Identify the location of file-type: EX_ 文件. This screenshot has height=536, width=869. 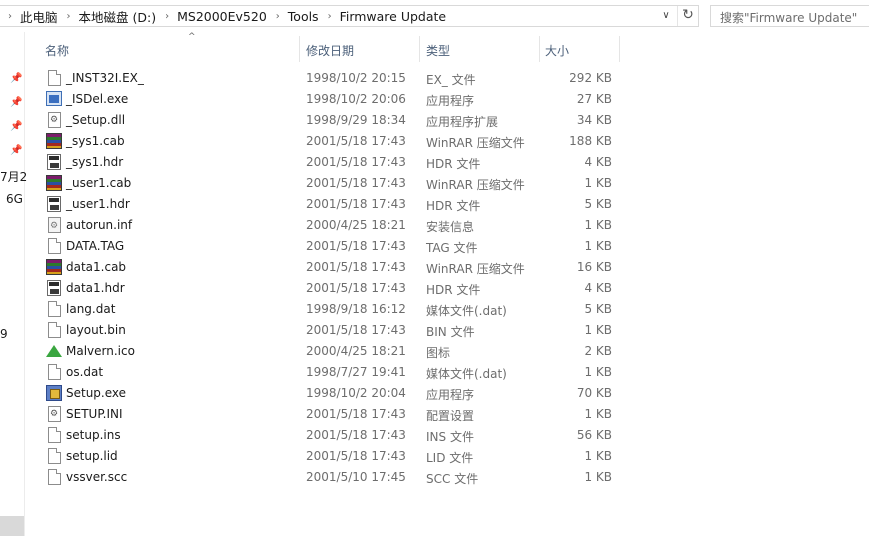
(451, 80).